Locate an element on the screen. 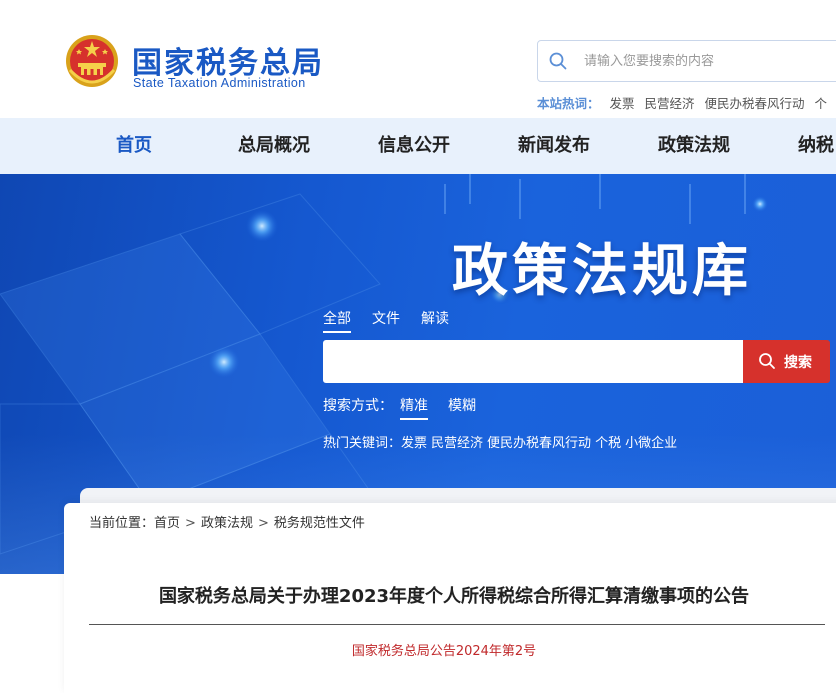 The image size is (836, 693). breadcrumb: 当前位置：首页 > 政策法规 > 税务规范性文件 is located at coordinates (227, 521).